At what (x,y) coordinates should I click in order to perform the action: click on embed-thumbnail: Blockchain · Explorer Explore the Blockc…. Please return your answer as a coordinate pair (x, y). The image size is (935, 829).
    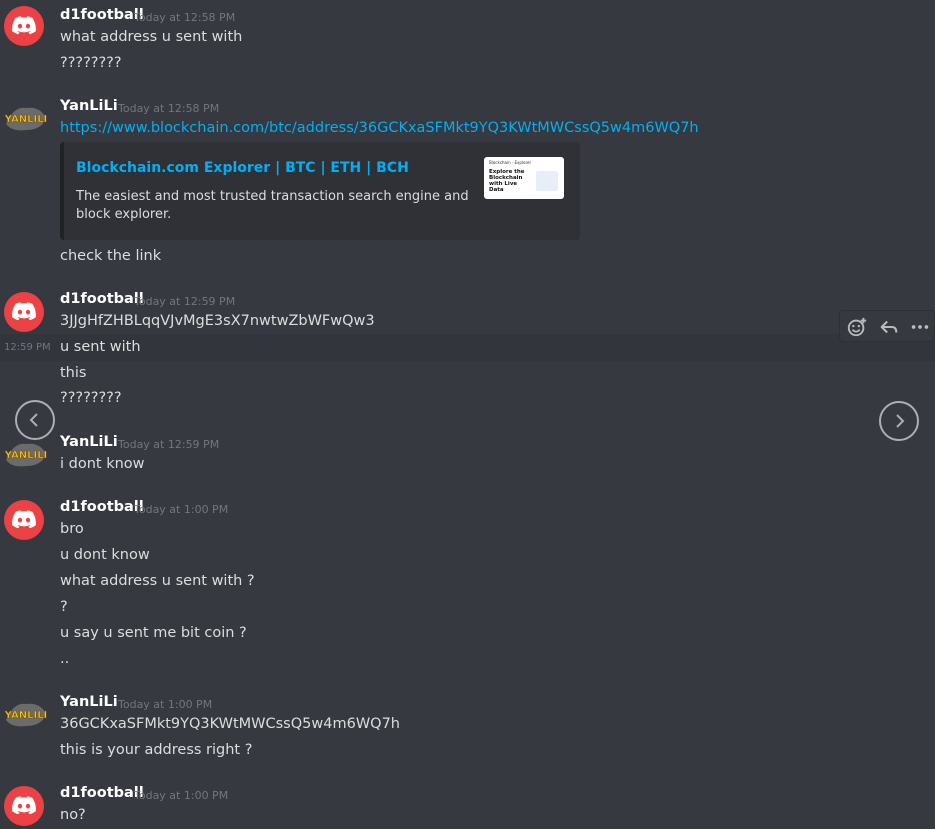
    Looking at the image, I should click on (524, 178).